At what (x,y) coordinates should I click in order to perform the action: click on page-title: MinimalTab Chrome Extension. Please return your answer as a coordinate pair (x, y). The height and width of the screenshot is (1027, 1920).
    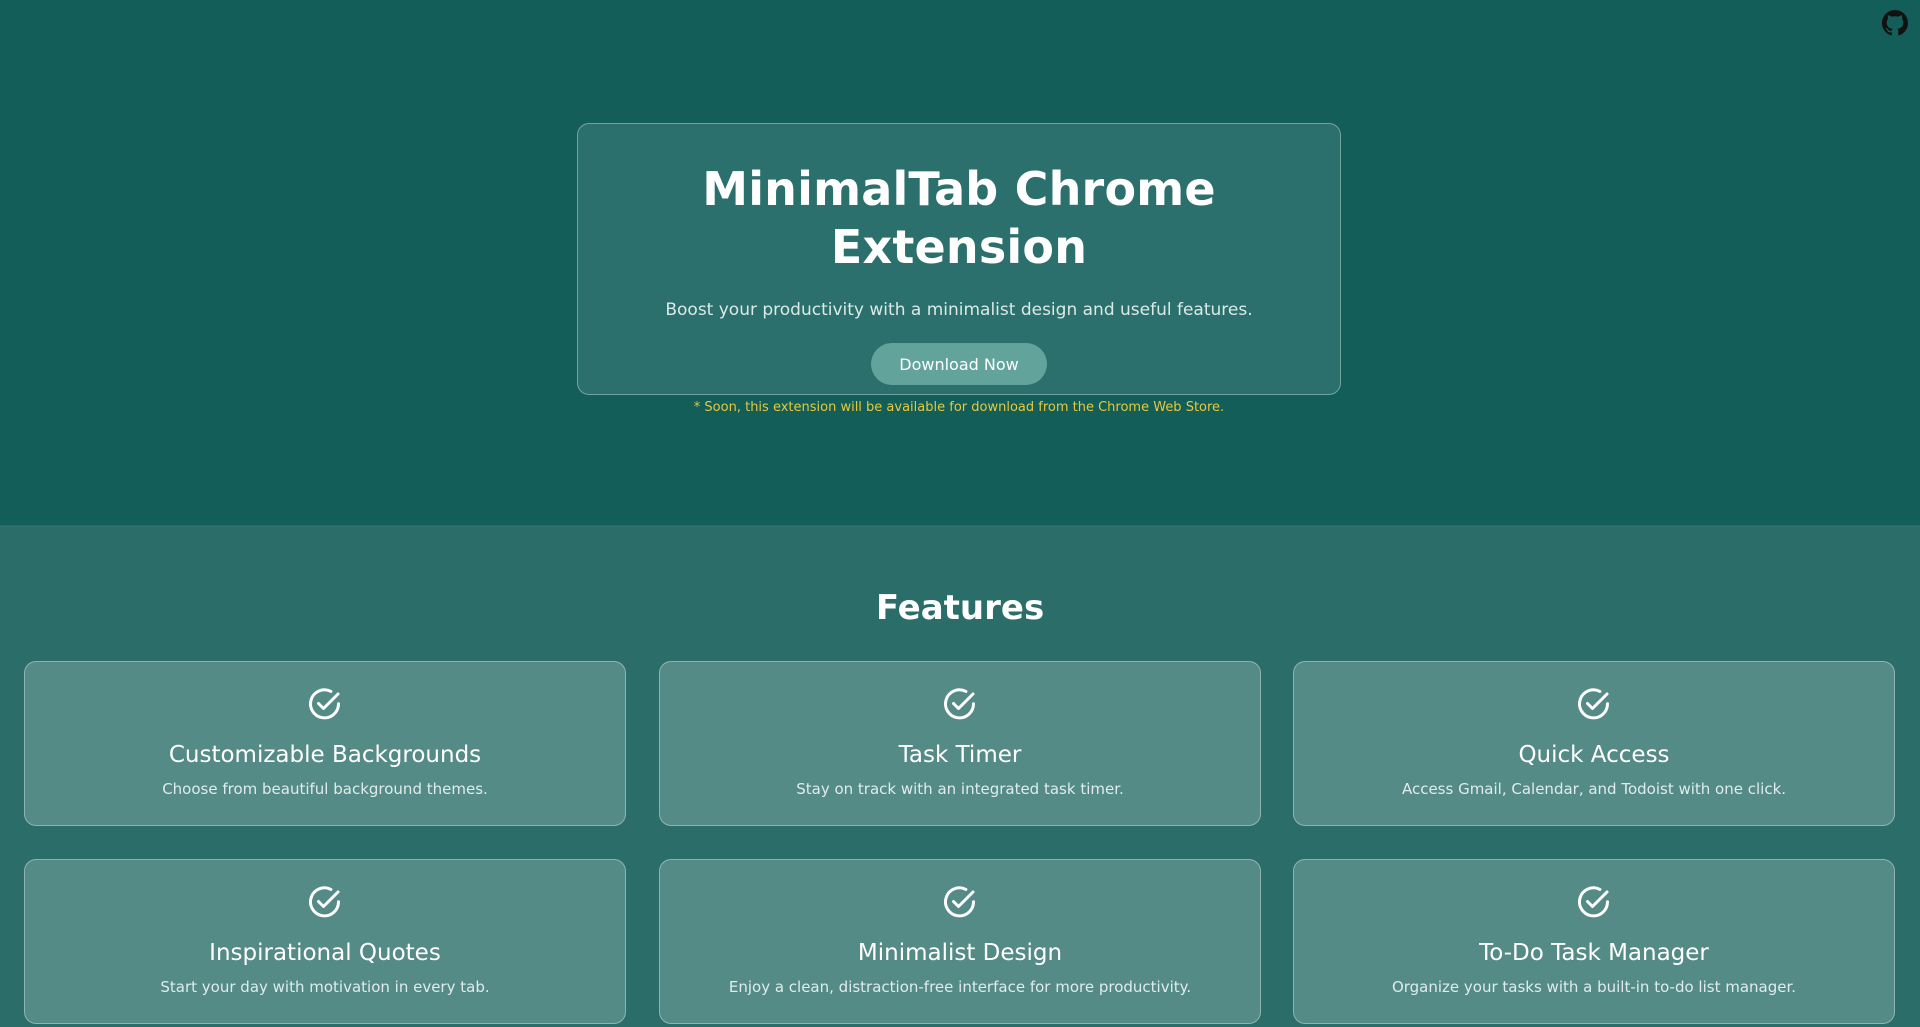
    Looking at the image, I should click on (959, 218).